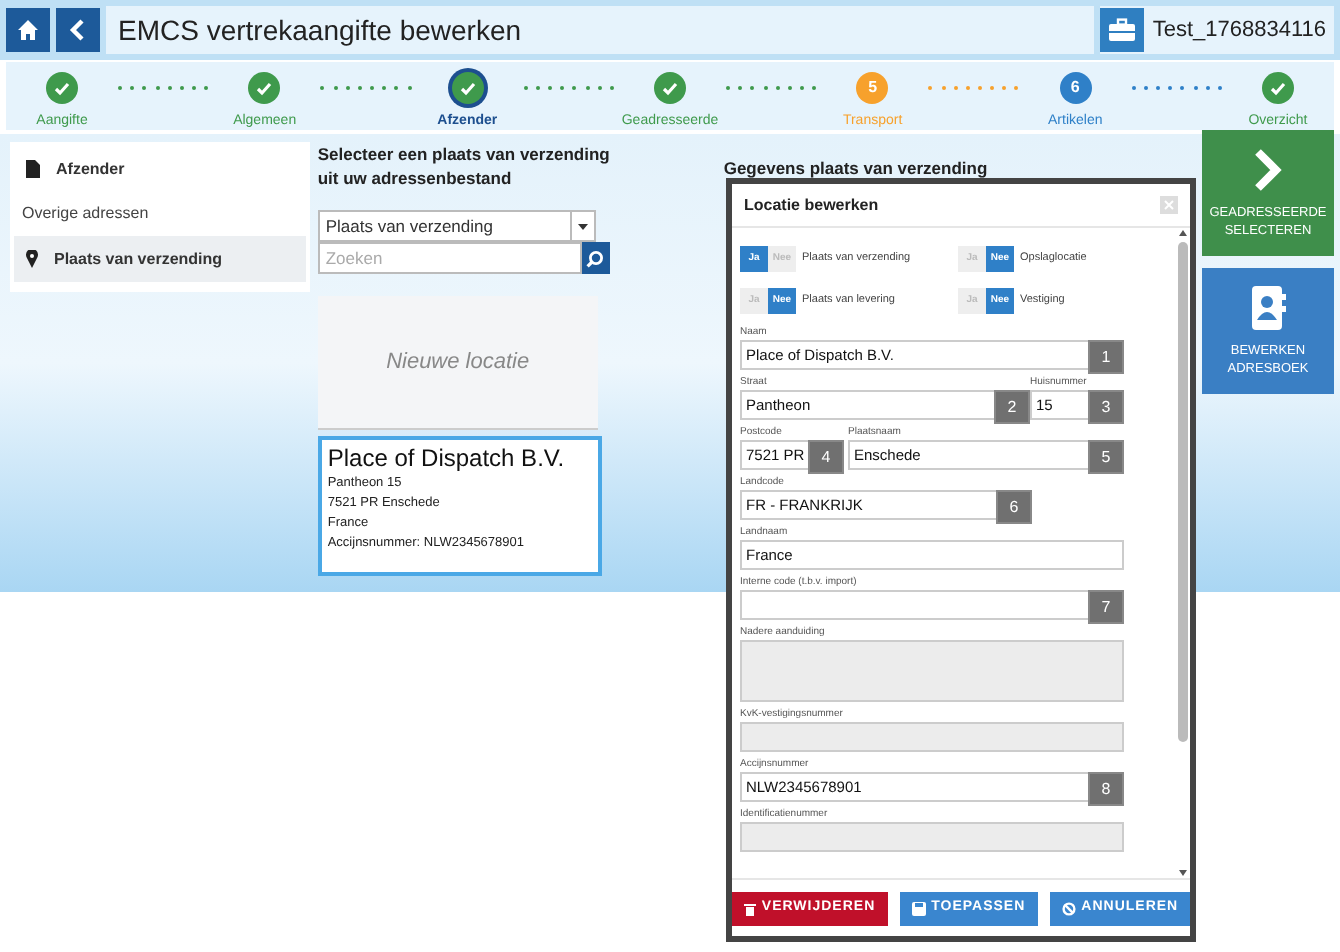 The height and width of the screenshot is (952, 1340). I want to click on sidebar-item: Afzender, so click(160, 169).